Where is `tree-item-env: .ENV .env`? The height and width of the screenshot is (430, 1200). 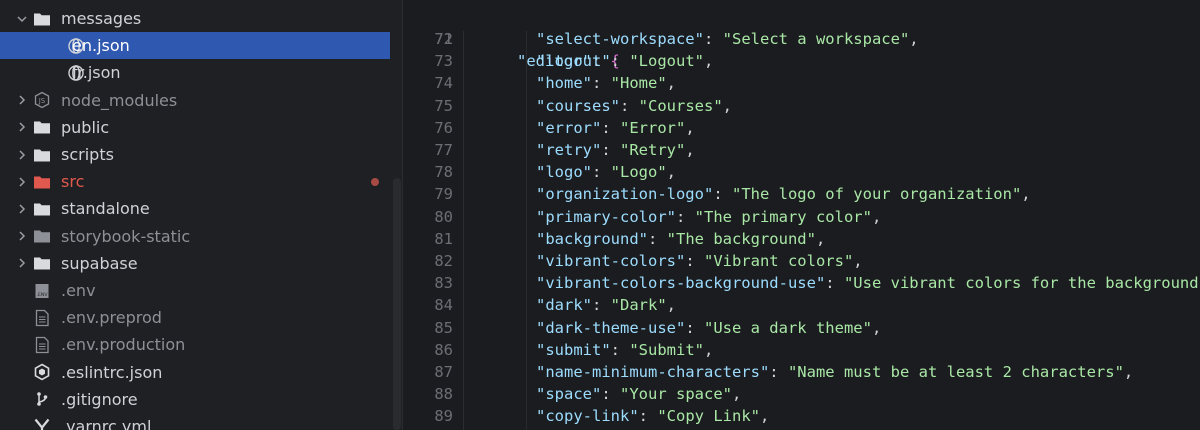
tree-item-env: .ENV .env is located at coordinates (201, 290).